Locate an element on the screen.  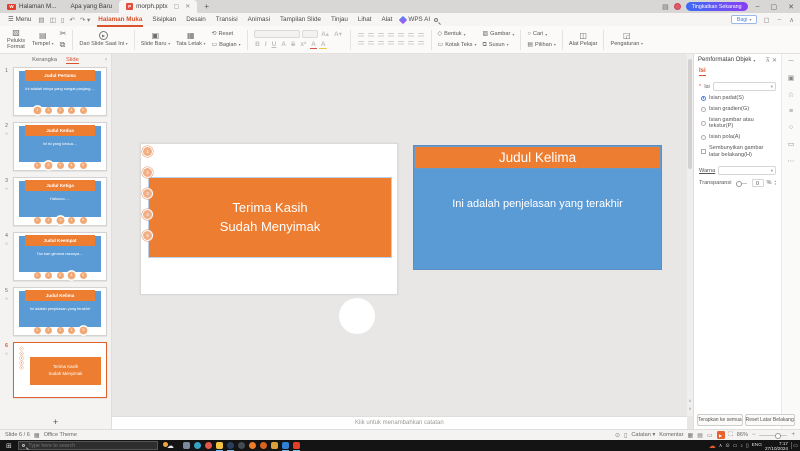
thanks-shape: Terima Kasih Sudah Menyimak is located at coordinates (270, 217).